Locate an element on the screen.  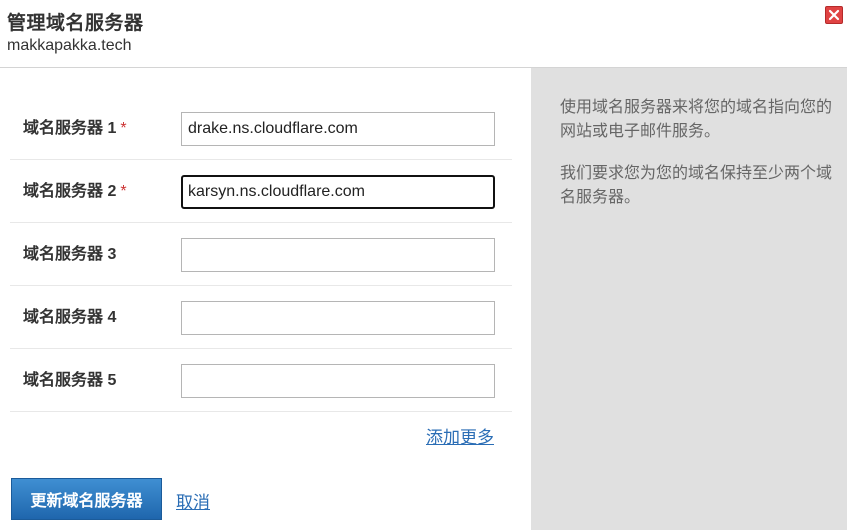
nameserver-label-3: 域名服务器 3 is located at coordinates (70, 254).